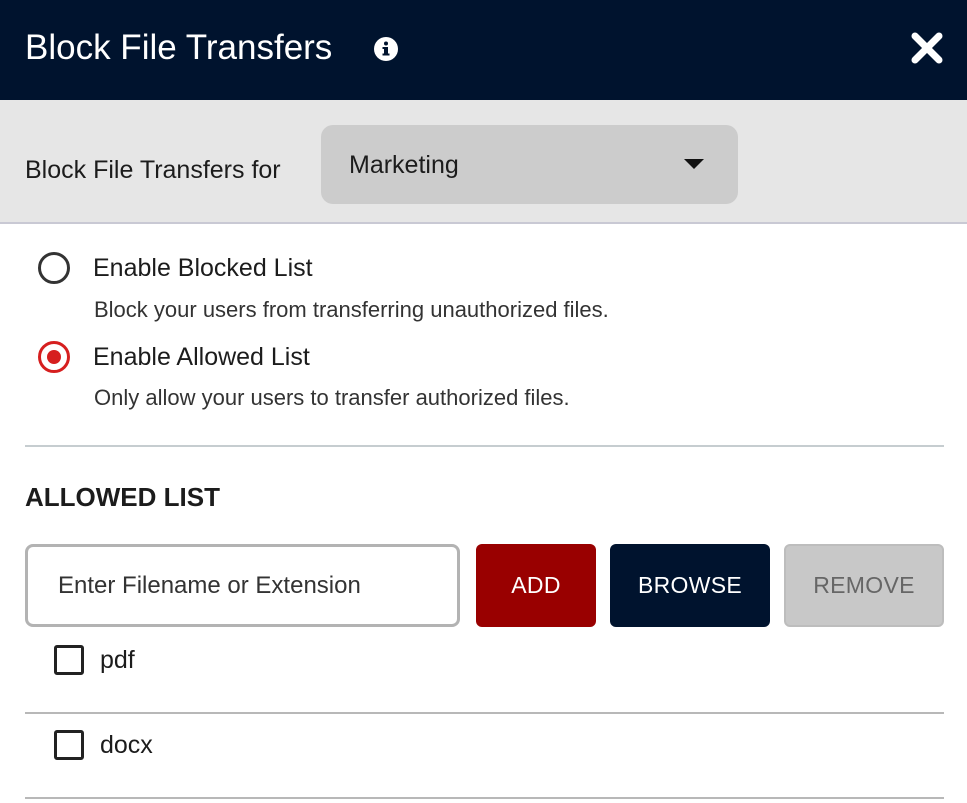 This screenshot has height=803, width=967. Describe the element at coordinates (153, 170) in the screenshot. I see `group-selector-label: Block File Transfers for` at that location.